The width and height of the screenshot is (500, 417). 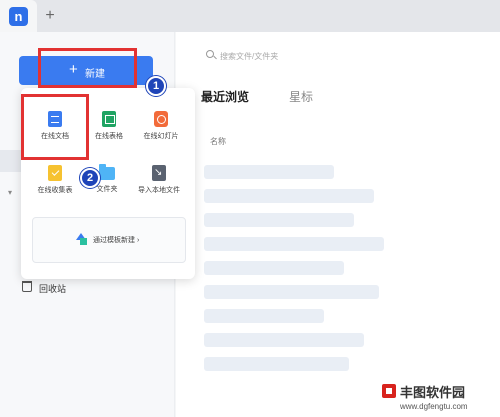 What do you see at coordinates (159, 173) in the screenshot?
I see `import-icon` at bounding box center [159, 173].